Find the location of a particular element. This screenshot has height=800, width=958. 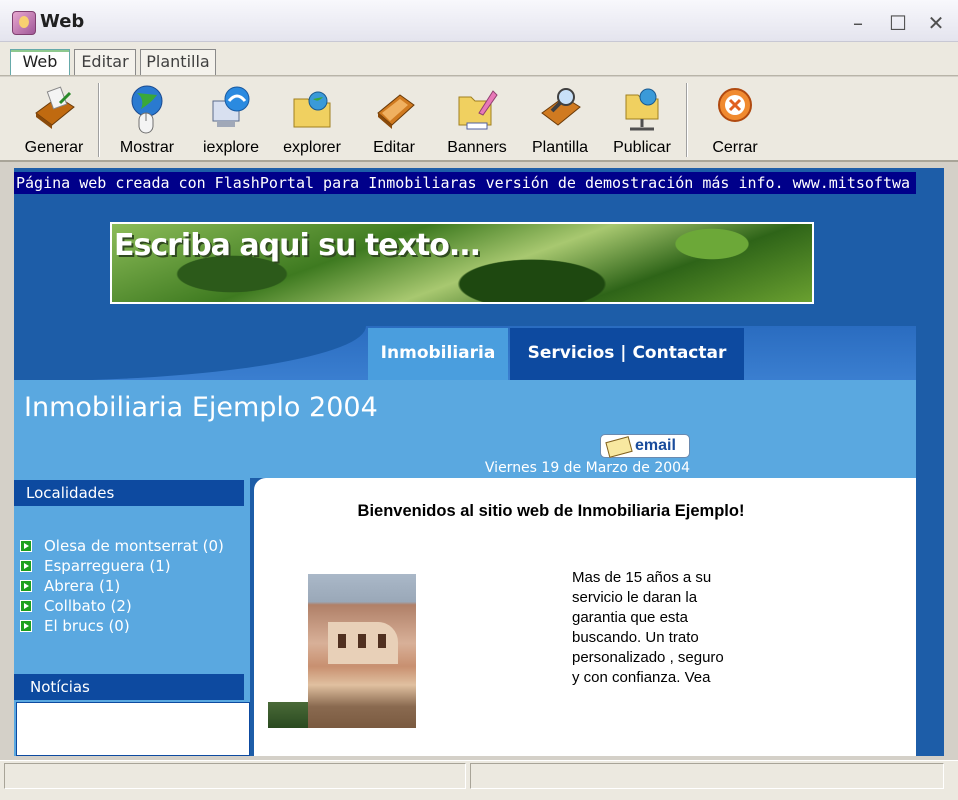

plantilla-button: Plantilla is located at coordinates (560, 122).